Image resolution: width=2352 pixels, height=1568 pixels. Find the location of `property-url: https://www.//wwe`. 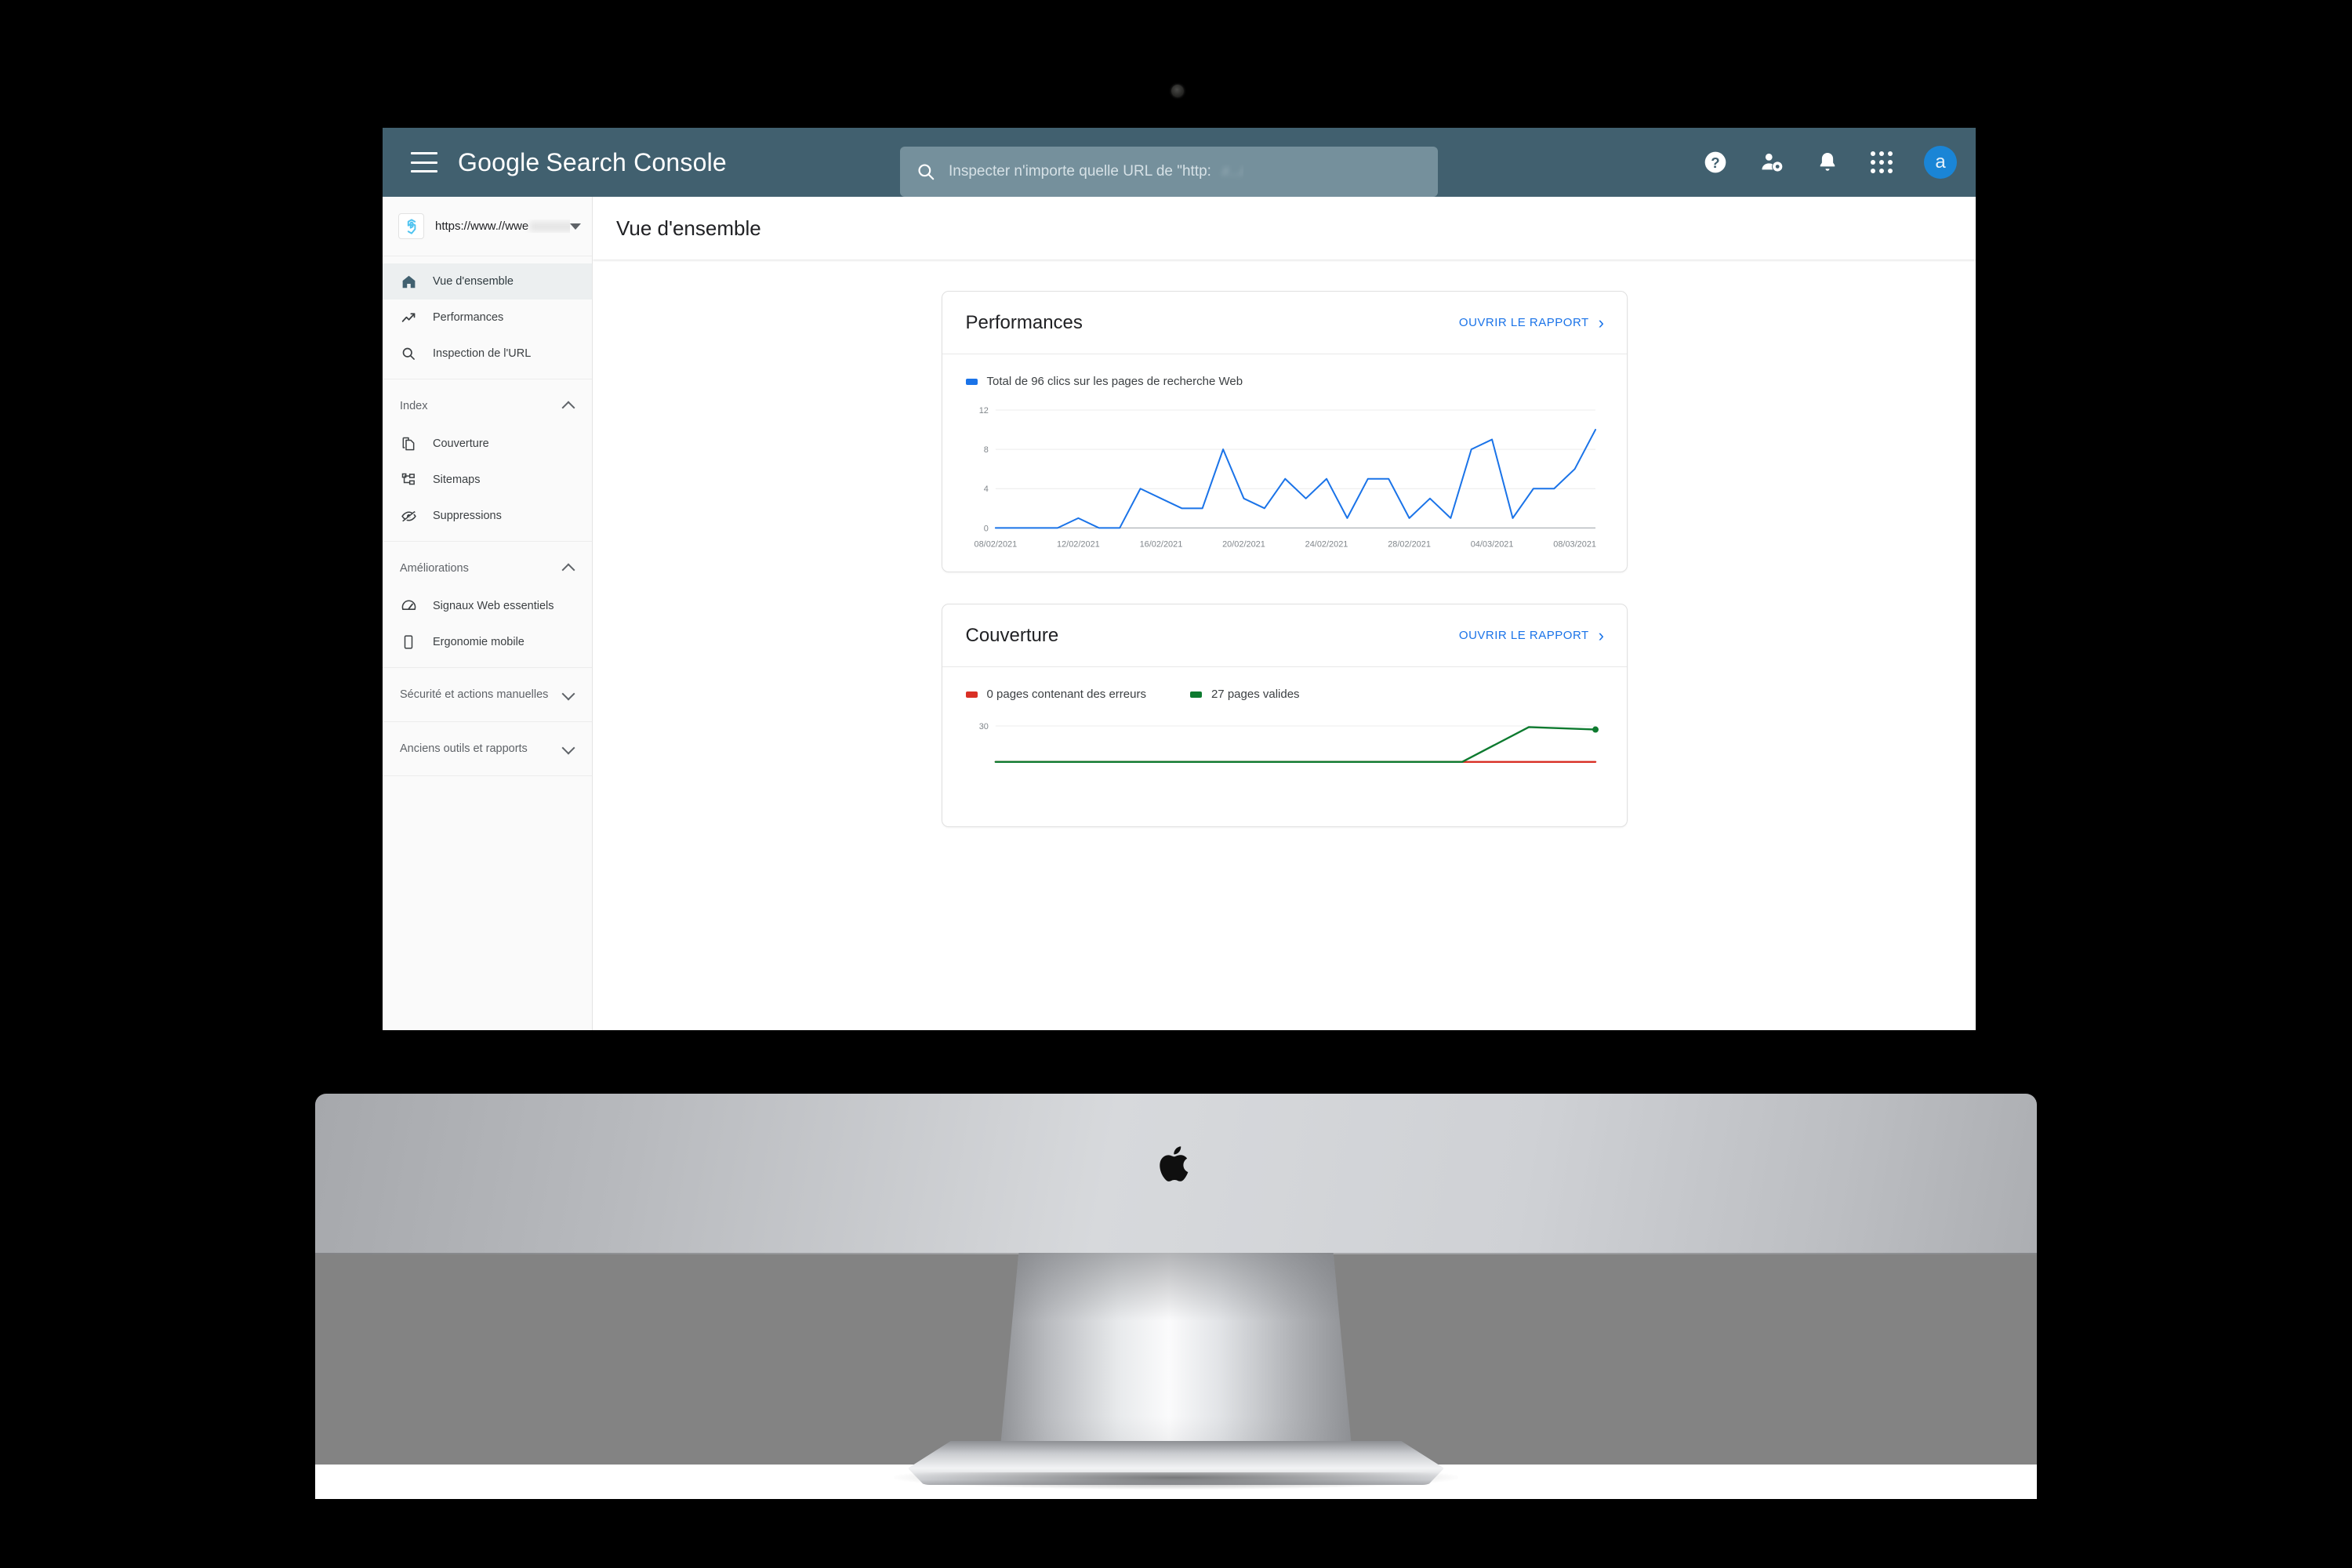

property-url: https://www.//wwe is located at coordinates (502, 227).